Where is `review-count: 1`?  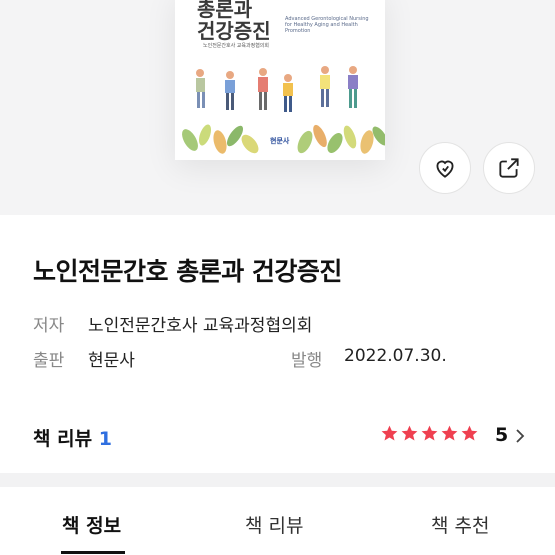 review-count: 1 is located at coordinates (105, 439).